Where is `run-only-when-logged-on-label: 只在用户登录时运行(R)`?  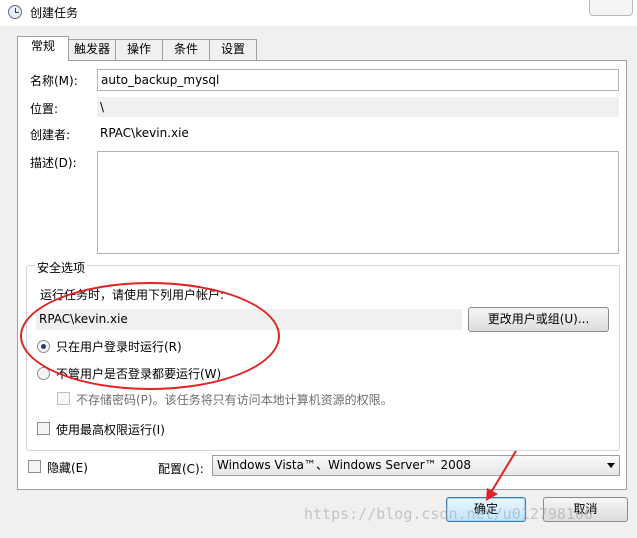 run-only-when-logged-on-label: 只在用户登录时运行(R) is located at coordinates (119, 347).